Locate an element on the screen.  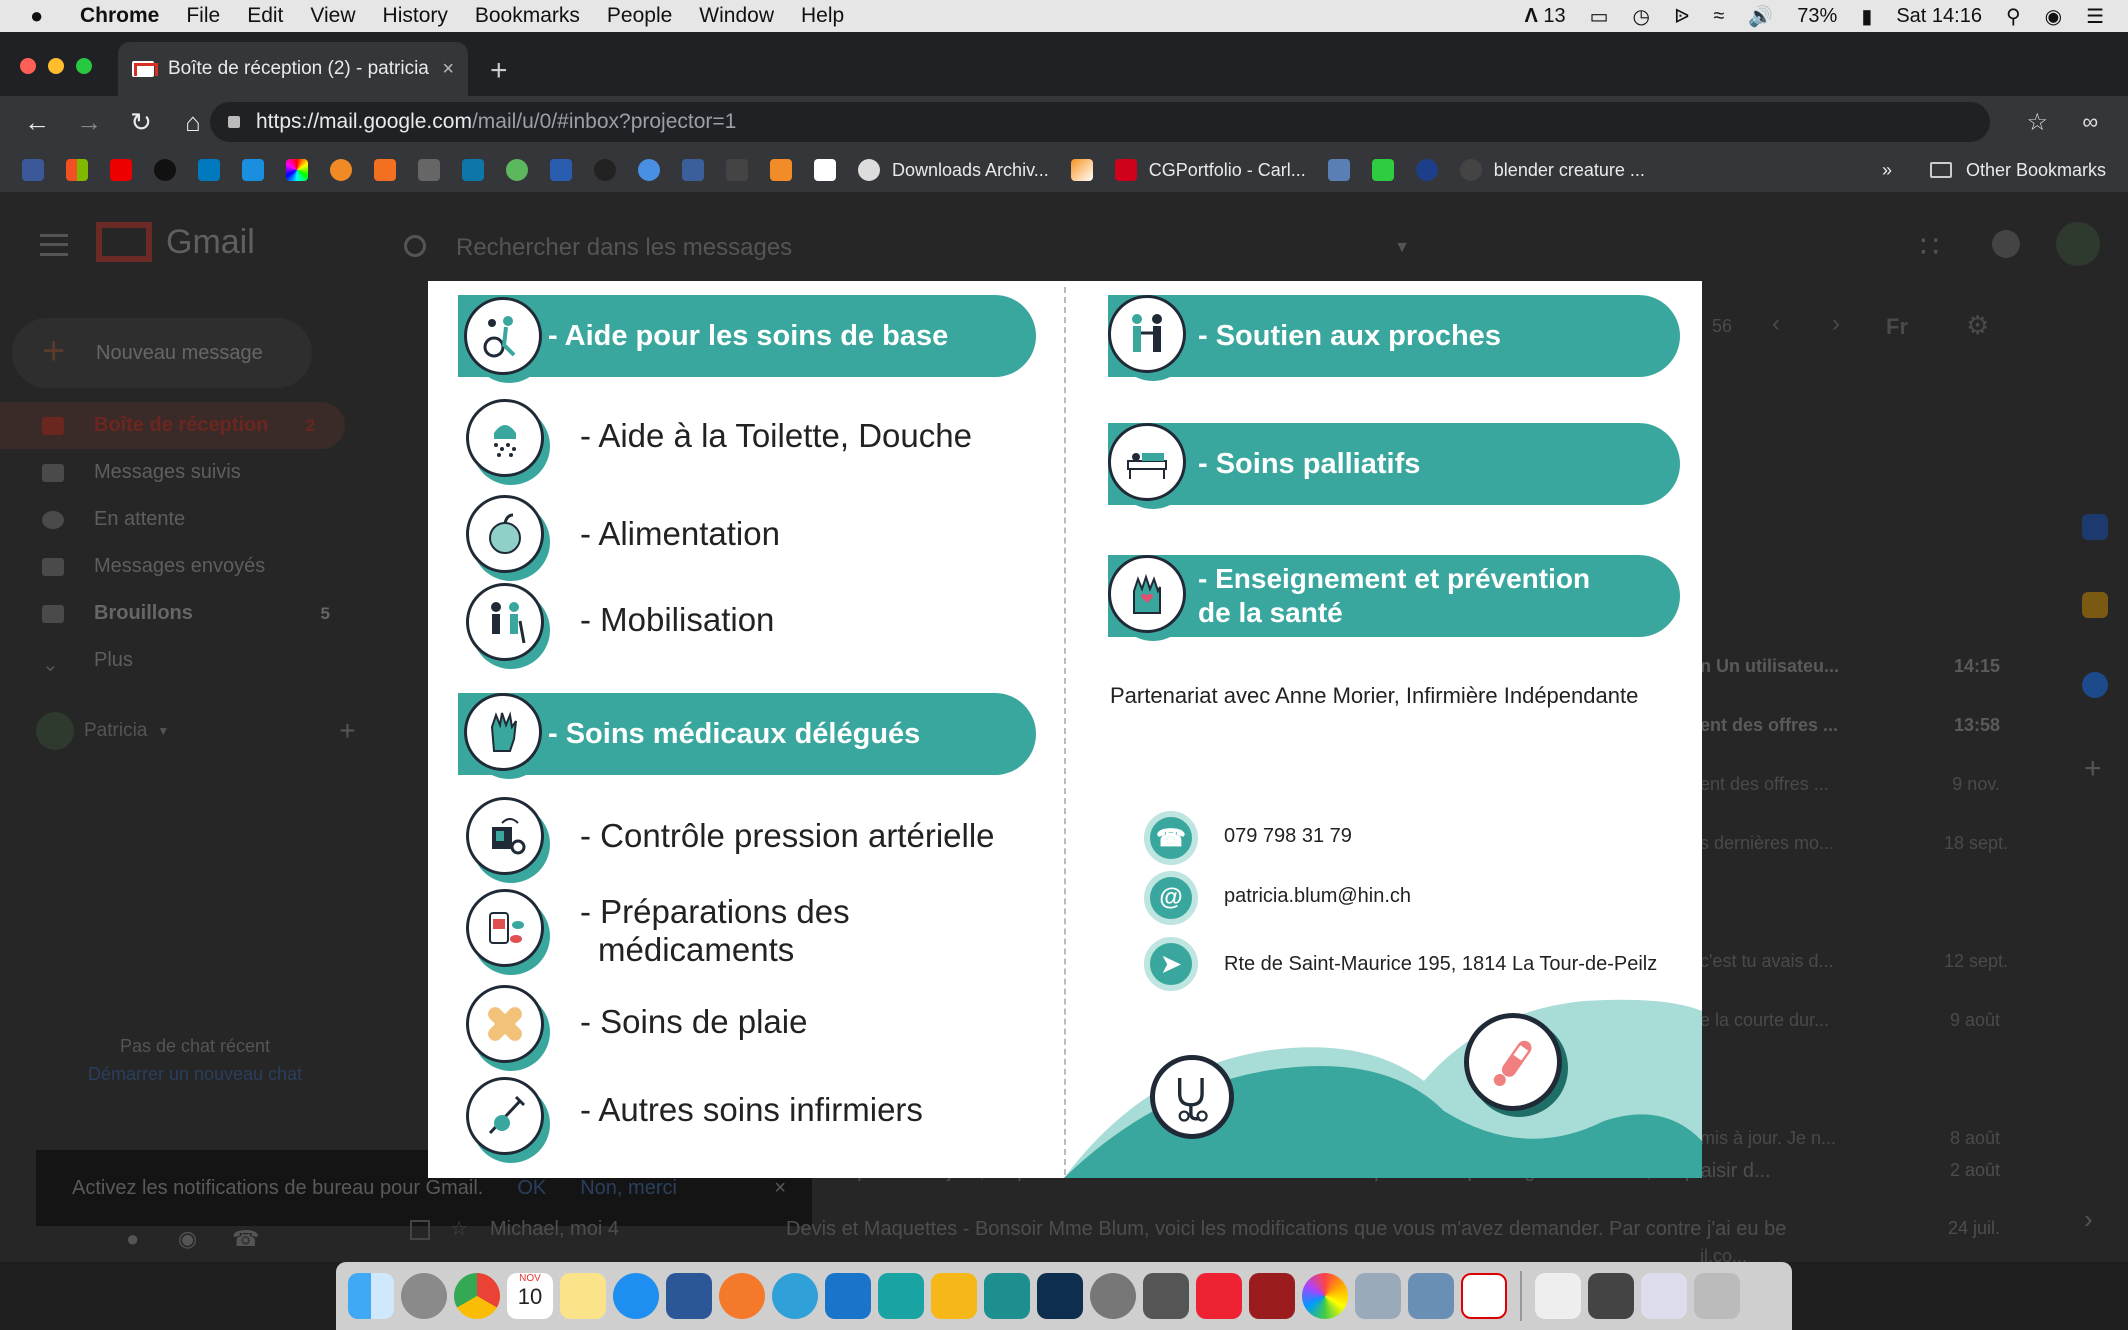
time-machine-icon: ◷ is located at coordinates (1641, 16).